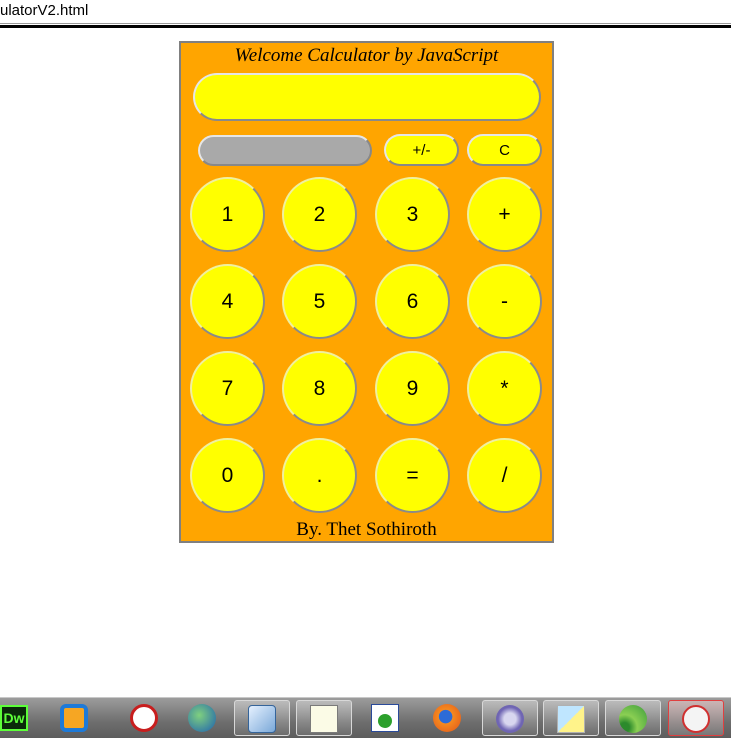 This screenshot has width=731, height=738. What do you see at coordinates (366, 529) in the screenshot?
I see `author-credit: By. Thet Sothiroth` at bounding box center [366, 529].